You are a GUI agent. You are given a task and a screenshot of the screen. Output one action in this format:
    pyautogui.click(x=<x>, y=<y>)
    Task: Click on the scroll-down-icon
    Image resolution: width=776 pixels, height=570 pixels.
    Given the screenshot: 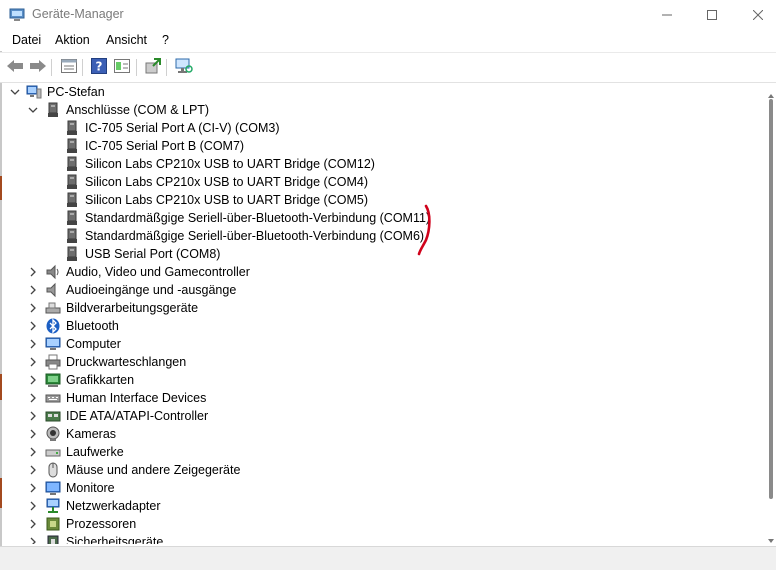 What is the action you would take?
    pyautogui.click(x=771, y=538)
    